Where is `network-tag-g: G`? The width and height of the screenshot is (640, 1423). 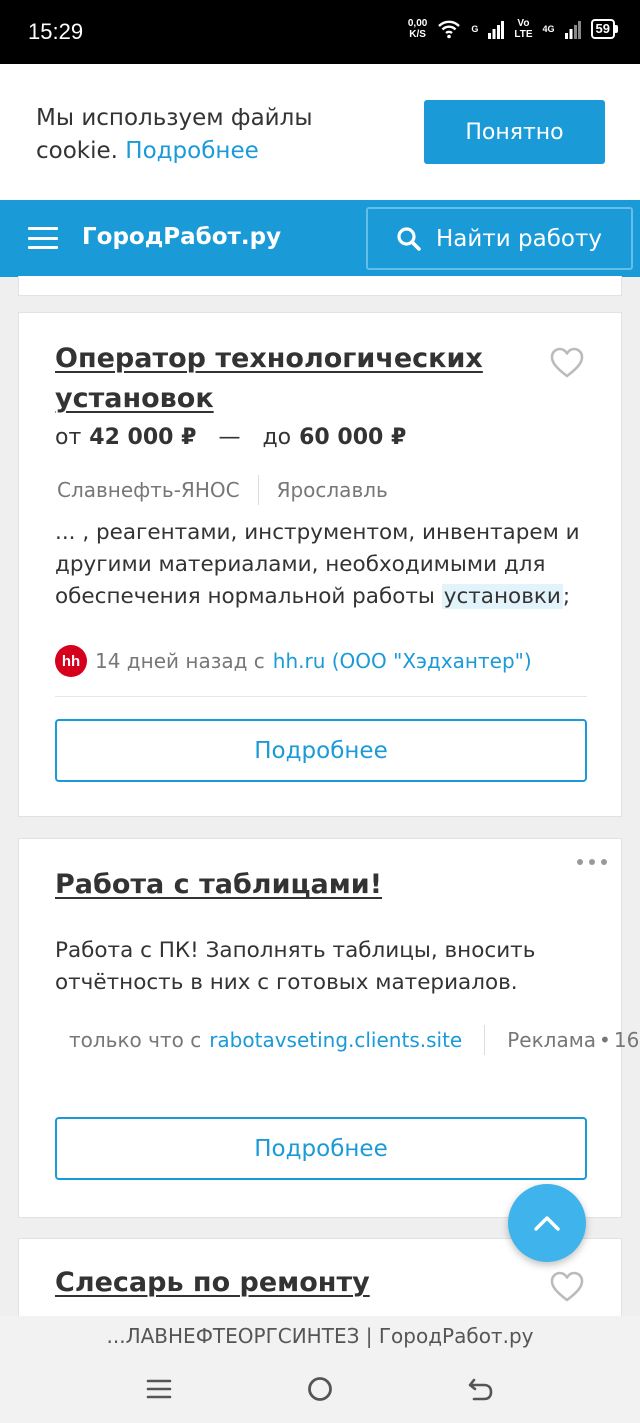 network-tag-g: G is located at coordinates (475, 29).